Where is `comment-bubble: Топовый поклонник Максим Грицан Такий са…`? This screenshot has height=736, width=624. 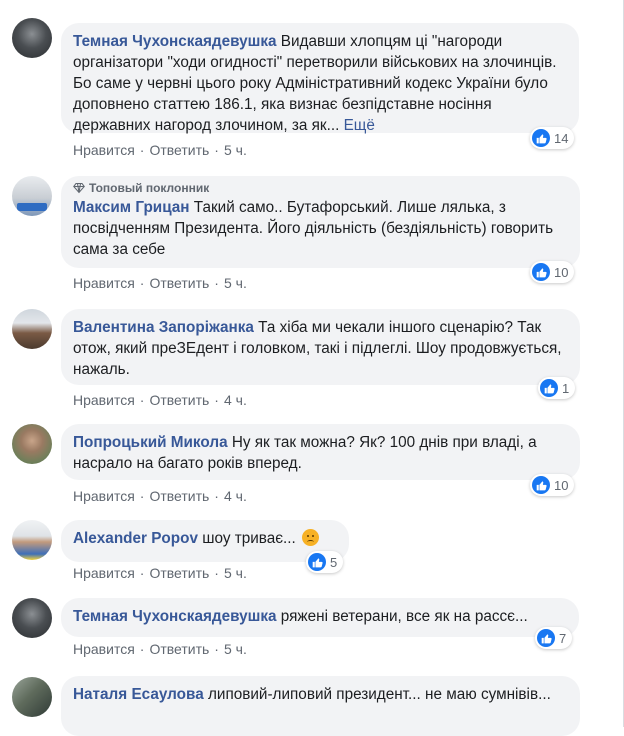 comment-bubble: Топовый поклонник Максим Грицан Такий са… is located at coordinates (320, 222).